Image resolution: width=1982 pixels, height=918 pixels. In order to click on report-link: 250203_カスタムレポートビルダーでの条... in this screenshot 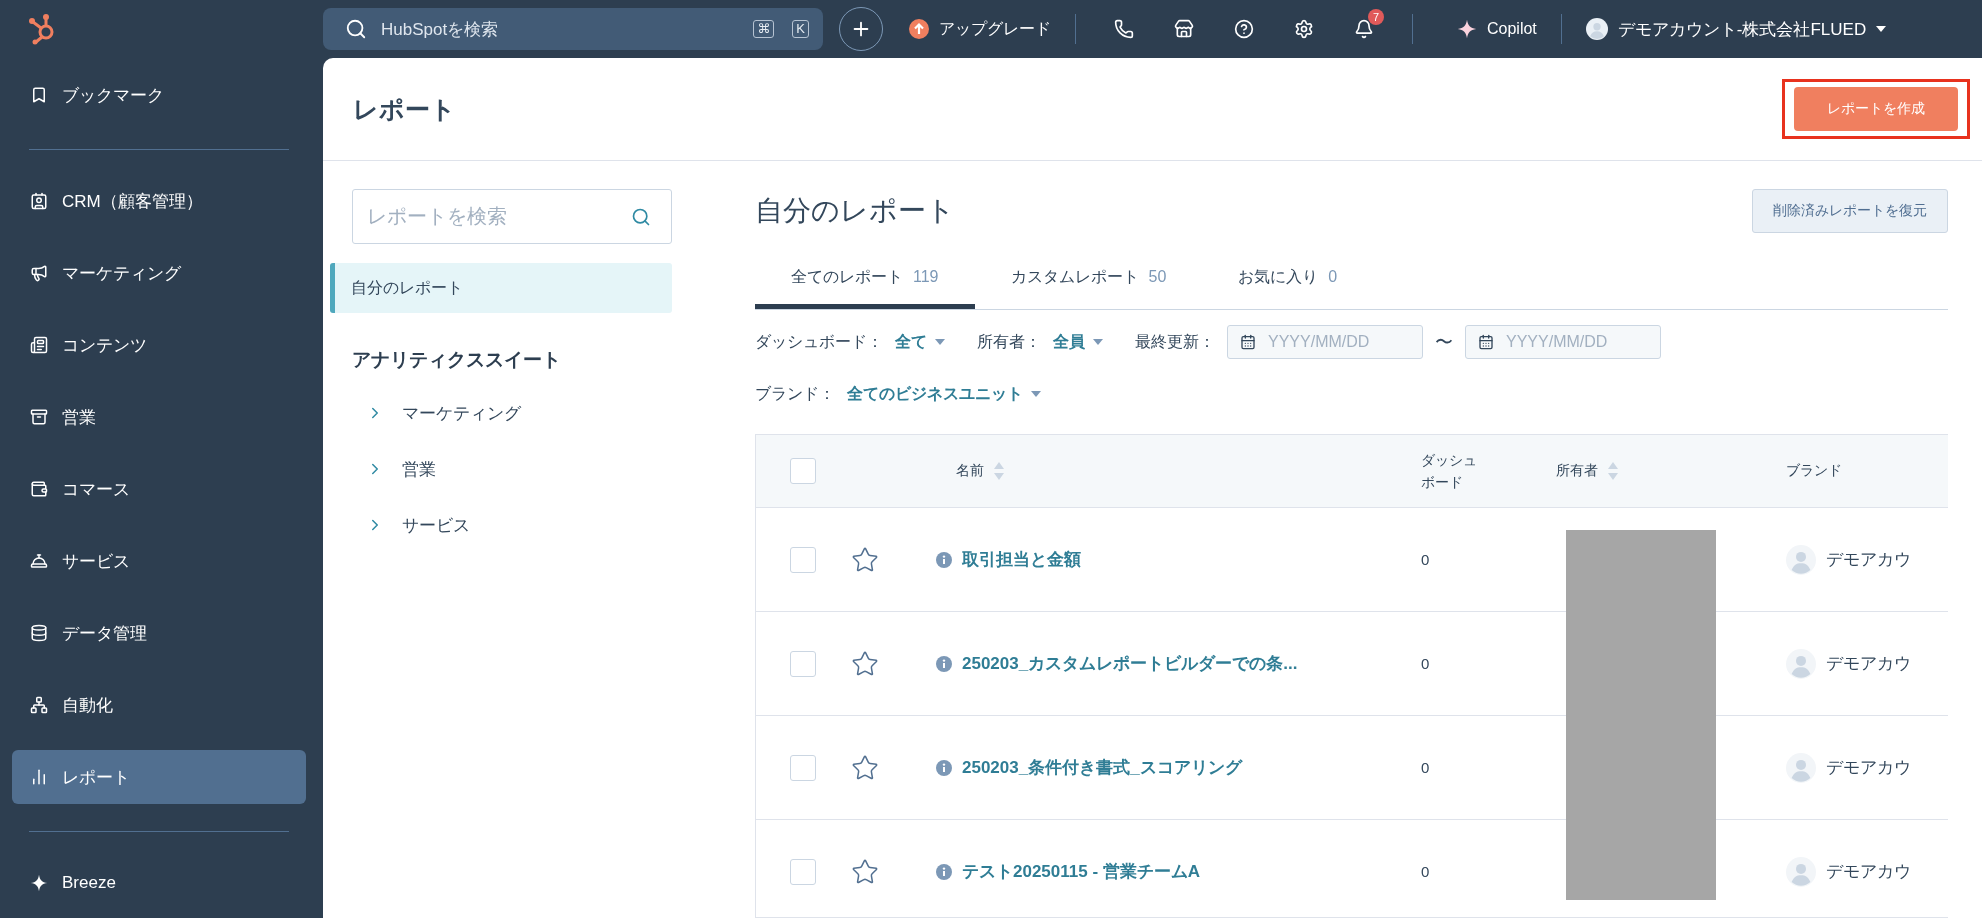, I will do `click(1130, 663)`.